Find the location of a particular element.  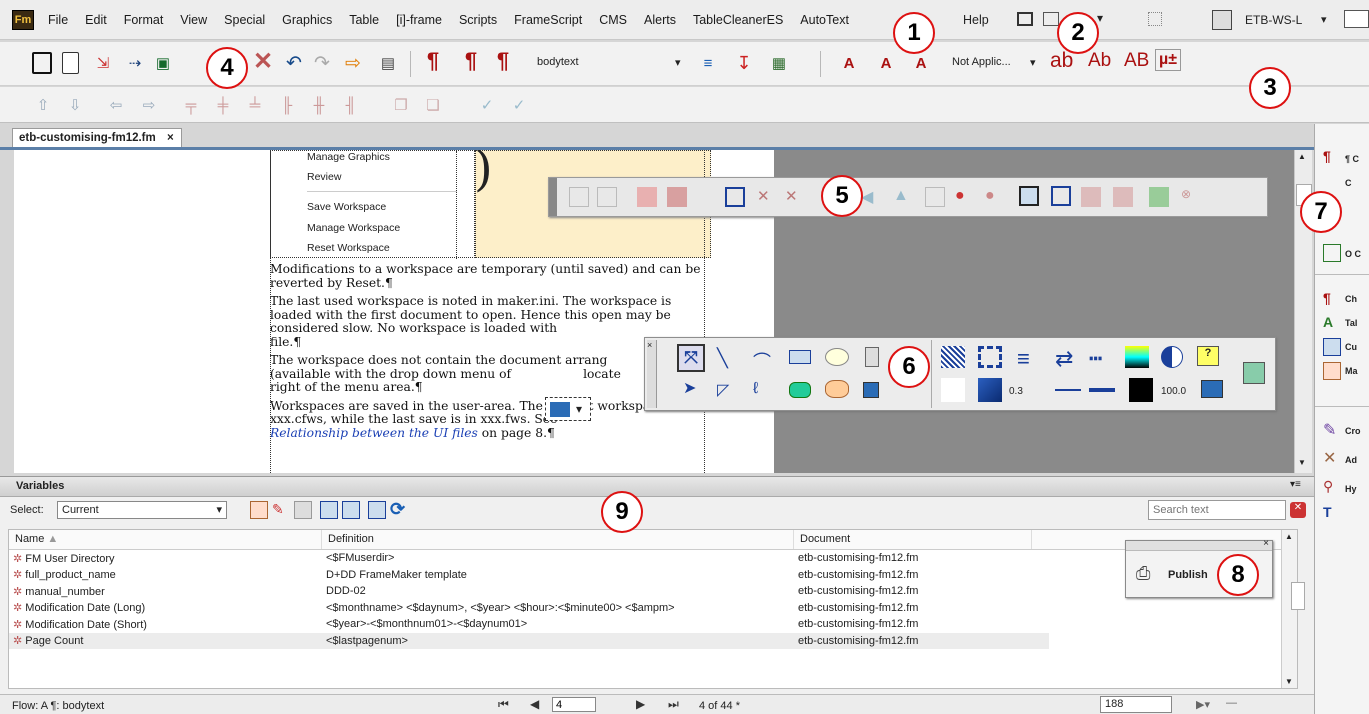

menu-help: Help is located at coordinates (976, 20).